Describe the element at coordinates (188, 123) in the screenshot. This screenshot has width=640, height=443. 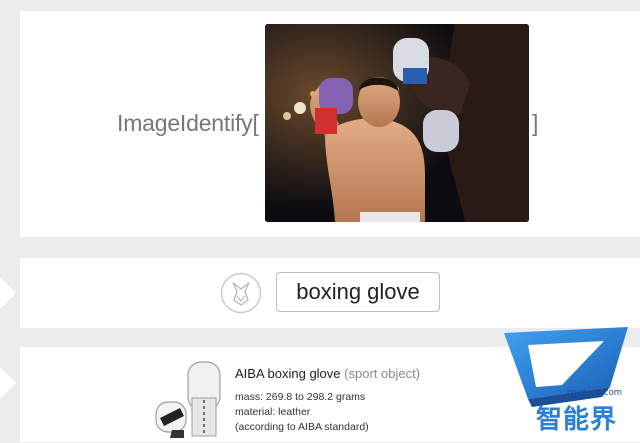
I see `function-name: ImageIdentify[` at that location.